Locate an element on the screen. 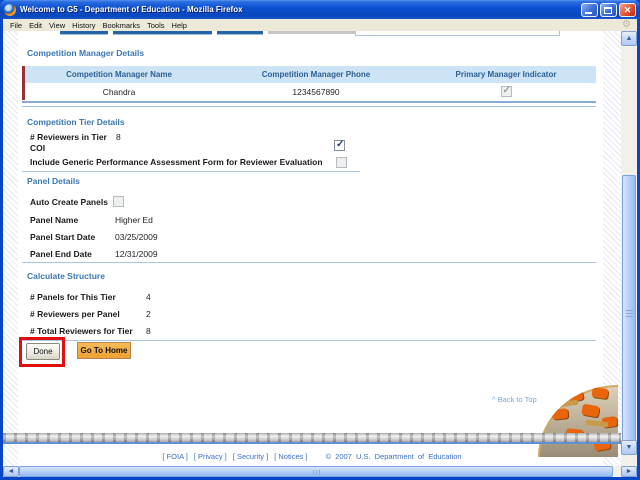 This screenshot has width=640, height=480. window-controls: ✕ is located at coordinates (608, 9).